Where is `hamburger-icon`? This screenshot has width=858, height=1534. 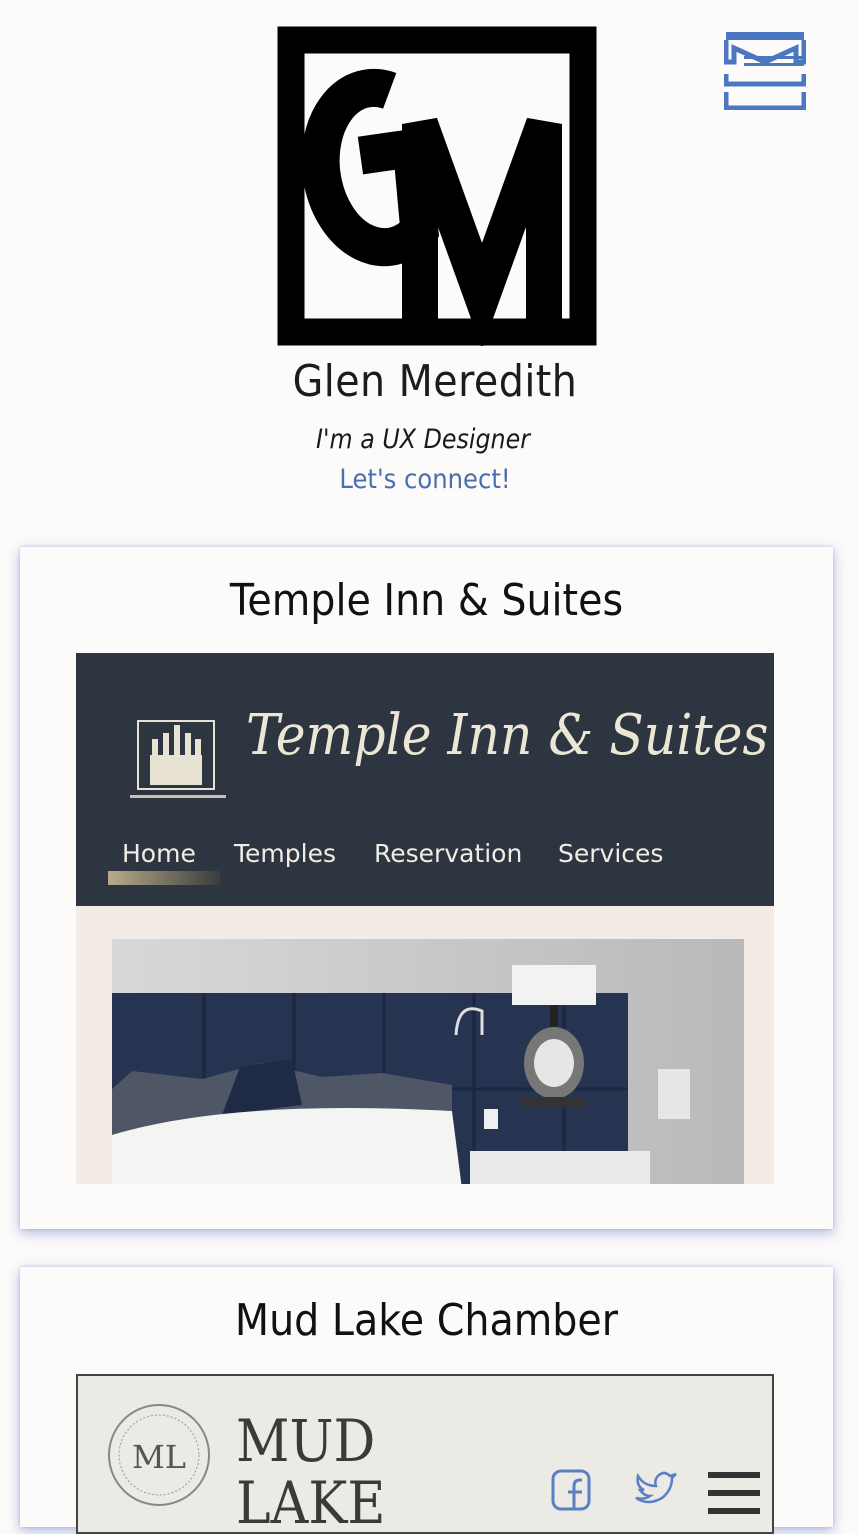 hamburger-icon is located at coordinates (734, 1493).